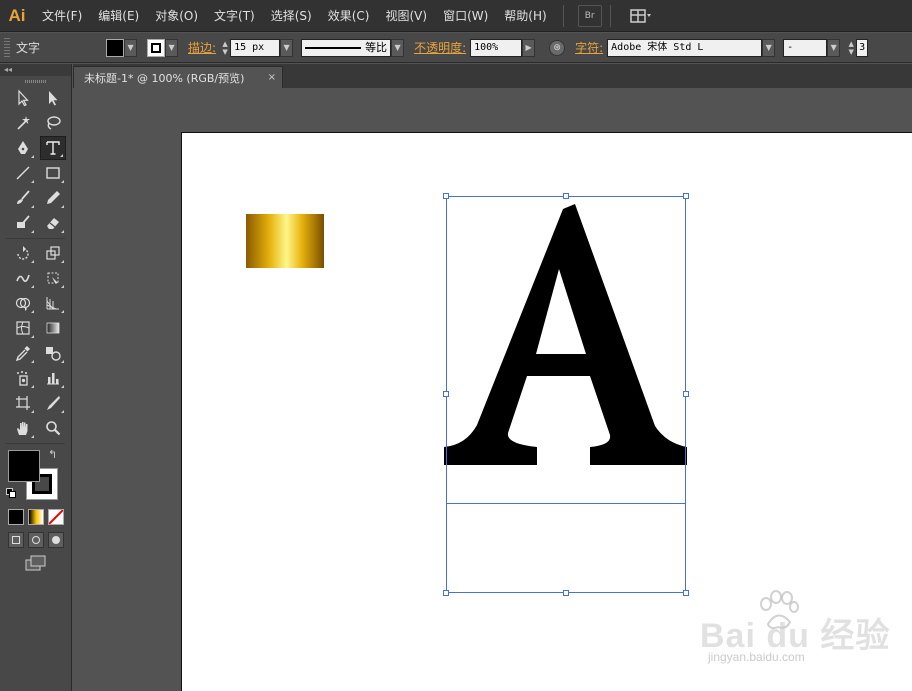 Image resolution: width=912 pixels, height=691 pixels. What do you see at coordinates (834, 47) in the screenshot?
I see `font-style-dropdown: ▼` at bounding box center [834, 47].